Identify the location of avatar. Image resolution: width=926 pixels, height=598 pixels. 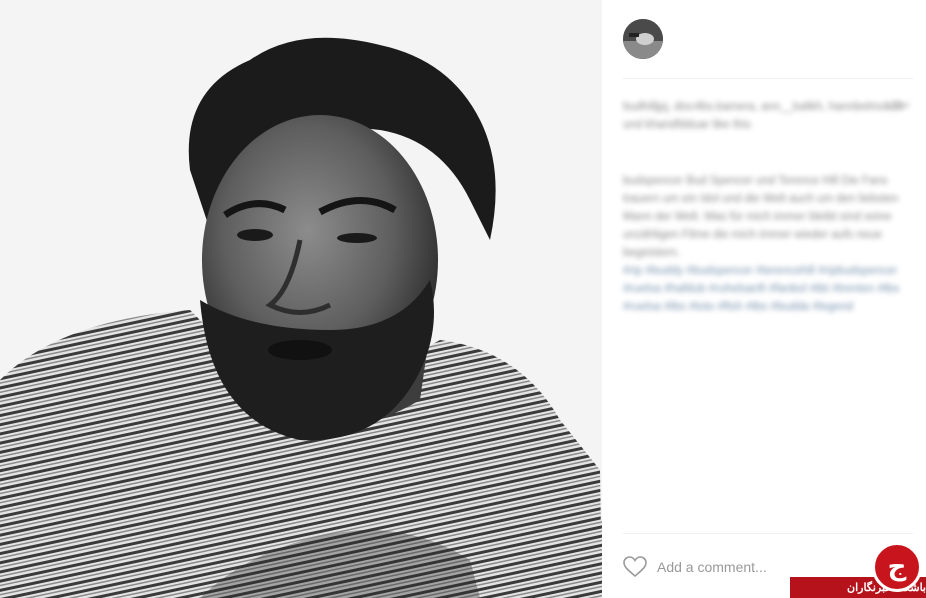
(643, 39).